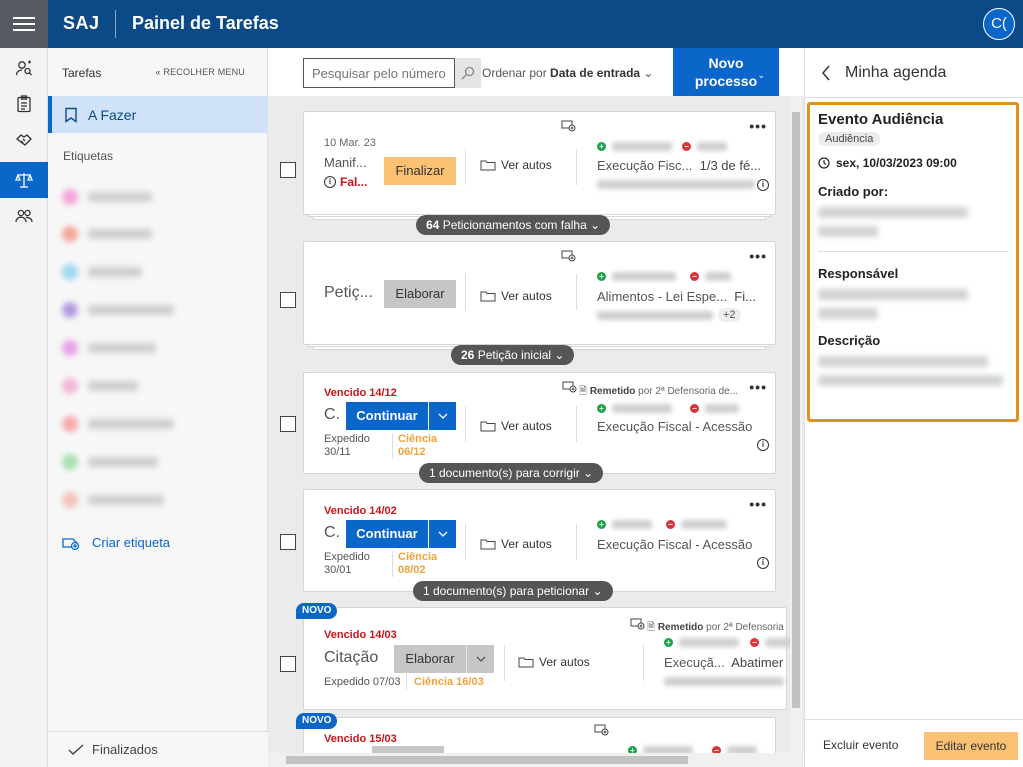  I want to click on more-subjects-badge: +2, so click(729, 315).